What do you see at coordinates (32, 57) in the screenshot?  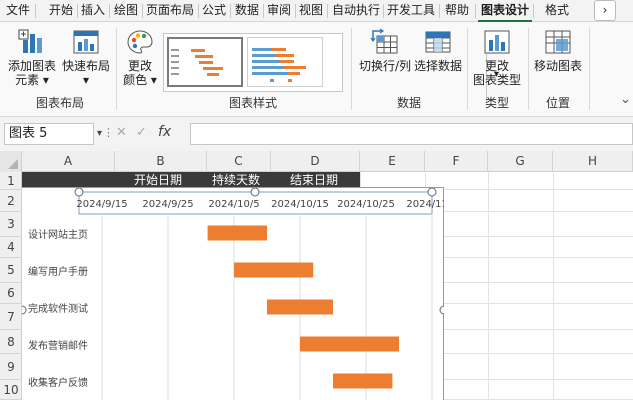 I see `add-chart-element-button: 添加图表 元素 ▾` at bounding box center [32, 57].